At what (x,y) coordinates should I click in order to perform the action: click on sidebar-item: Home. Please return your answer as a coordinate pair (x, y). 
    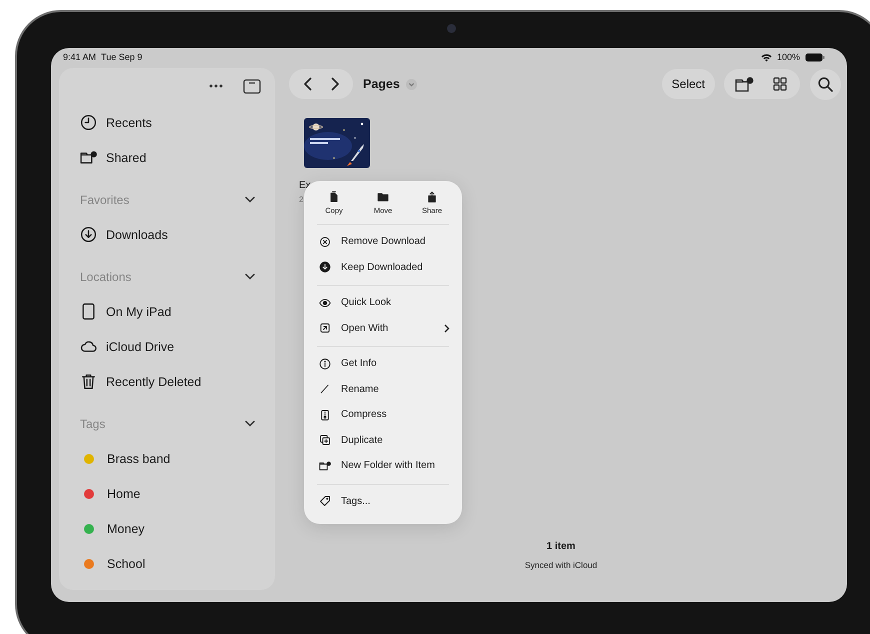
    Looking at the image, I should click on (167, 493).